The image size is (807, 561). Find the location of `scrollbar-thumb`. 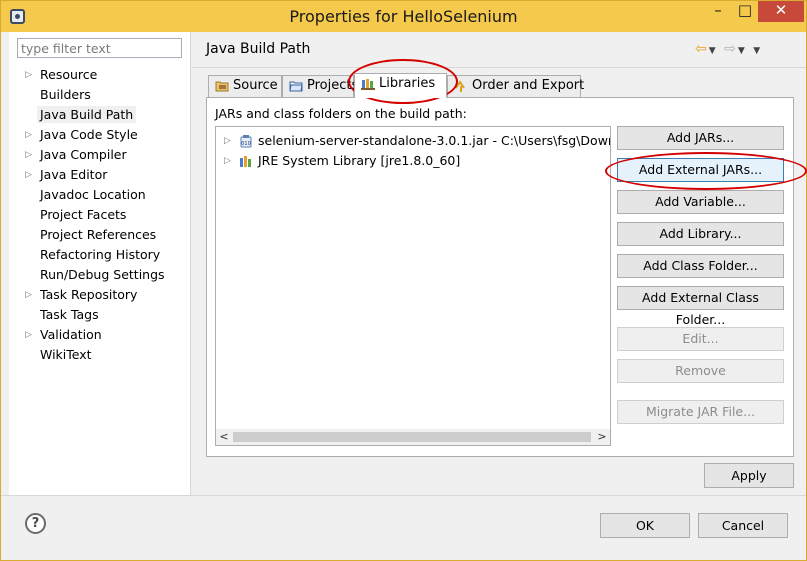

scrollbar-thumb is located at coordinates (412, 437).